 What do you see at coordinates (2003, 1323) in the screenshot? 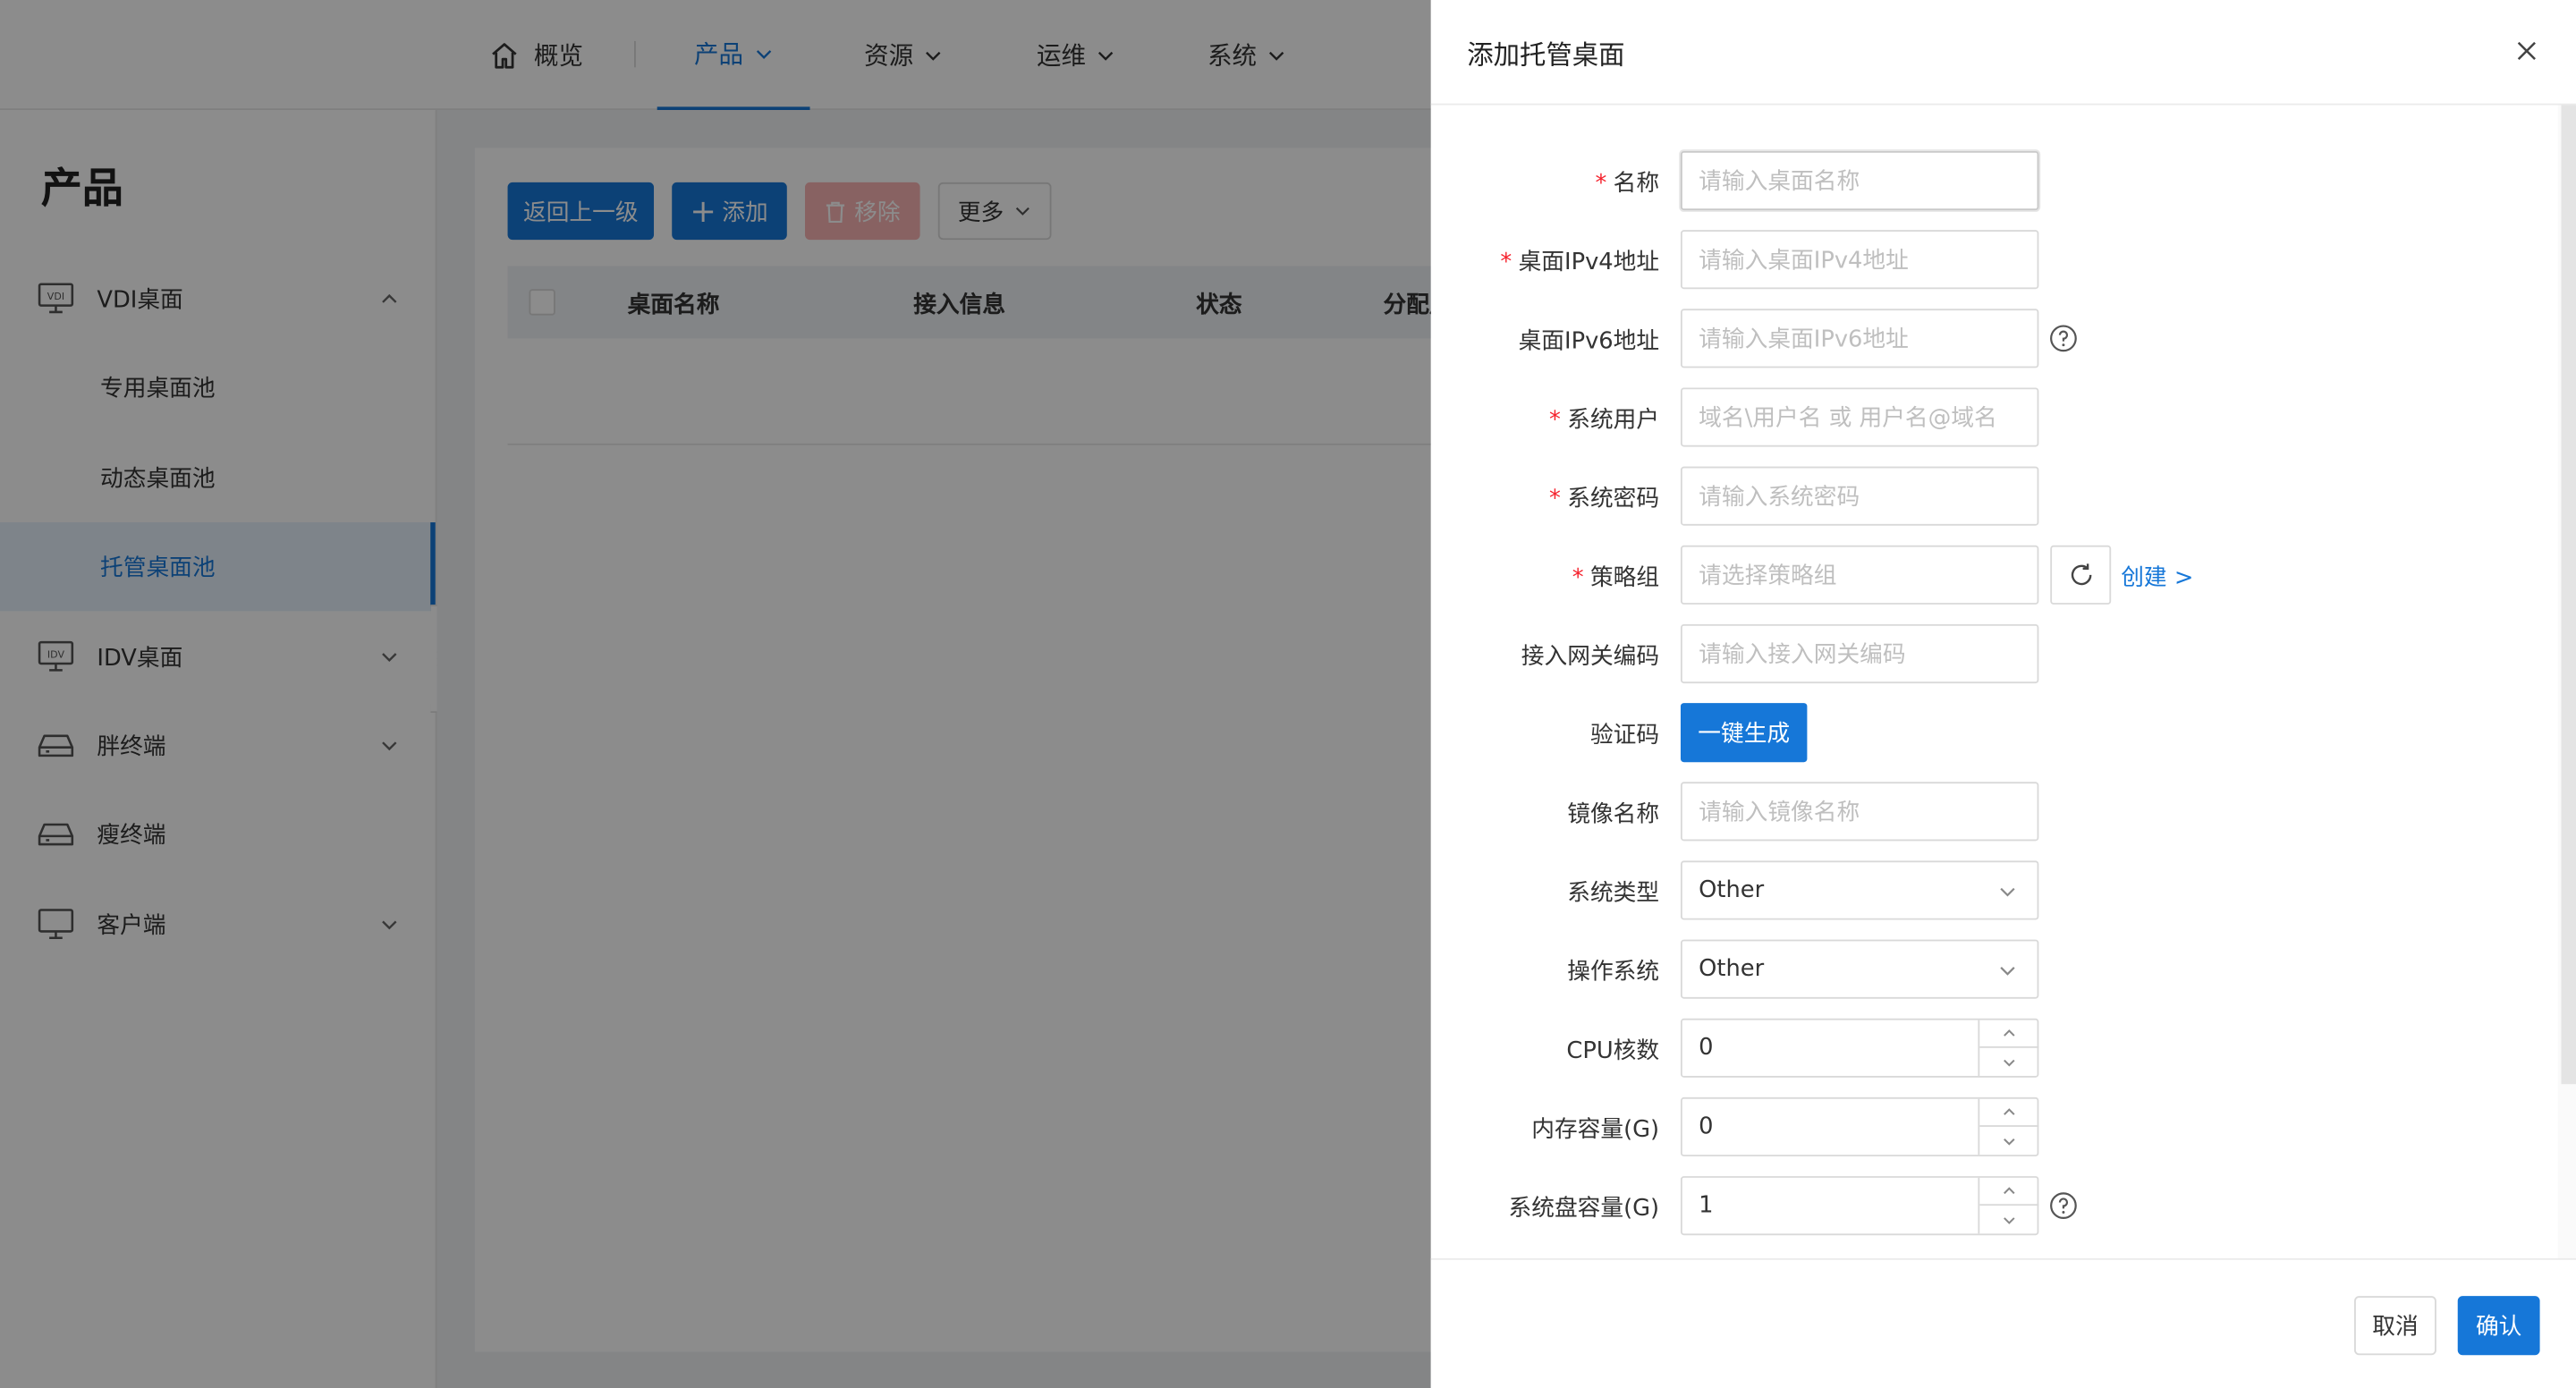
I see `drawer-footer: 取消 确认` at bounding box center [2003, 1323].